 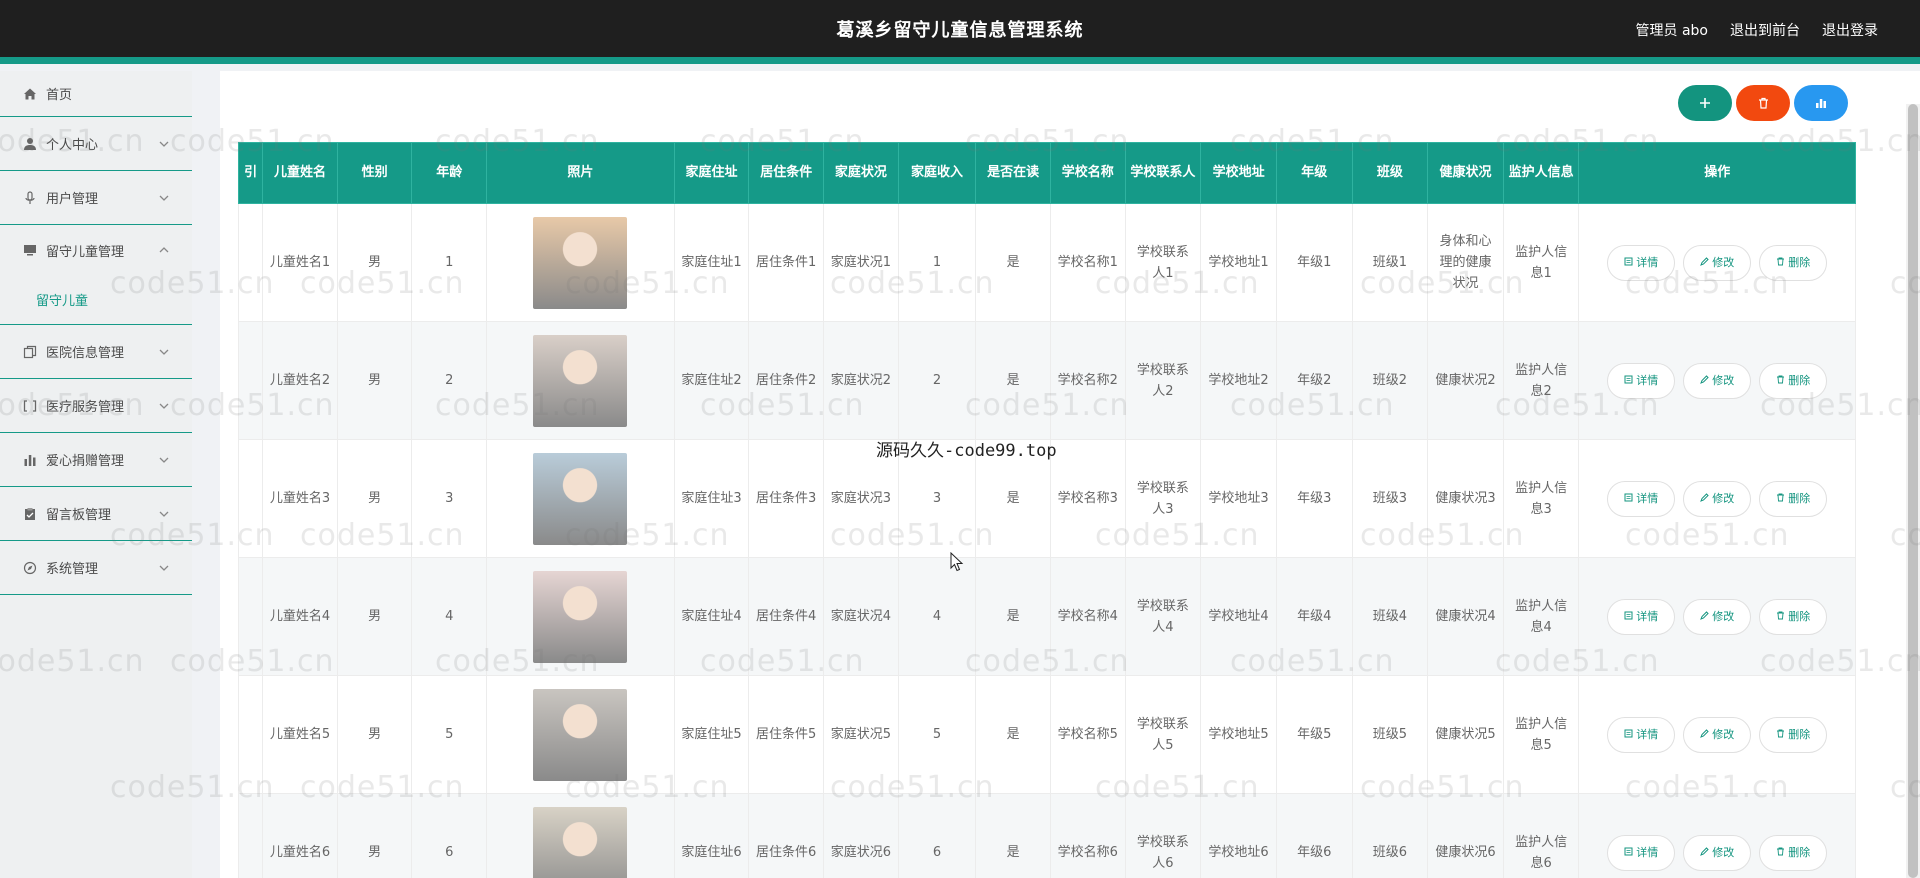 What do you see at coordinates (711, 616) in the screenshot?
I see `cell-addr: 家庭住址4` at bounding box center [711, 616].